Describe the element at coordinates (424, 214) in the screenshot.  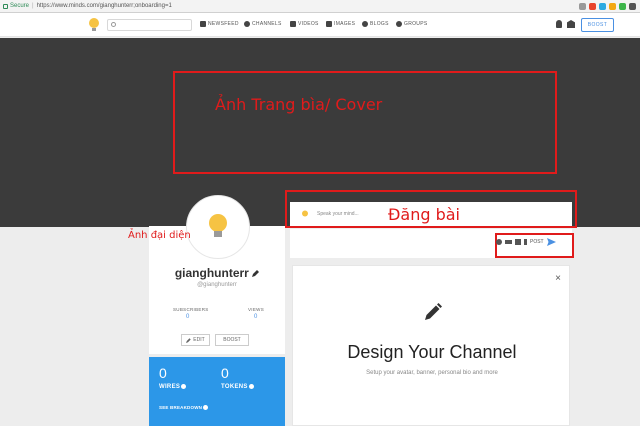
I see `post-annotation: Đăng bài` at that location.